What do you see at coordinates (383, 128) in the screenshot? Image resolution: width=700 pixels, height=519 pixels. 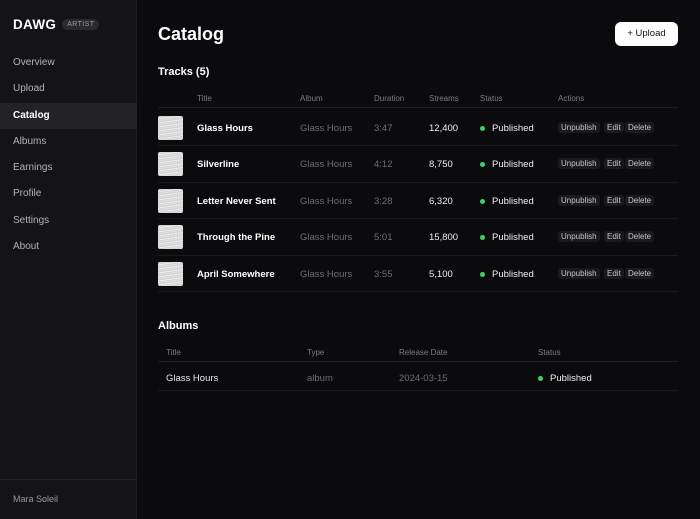 I see `track-duration: 3:47` at bounding box center [383, 128].